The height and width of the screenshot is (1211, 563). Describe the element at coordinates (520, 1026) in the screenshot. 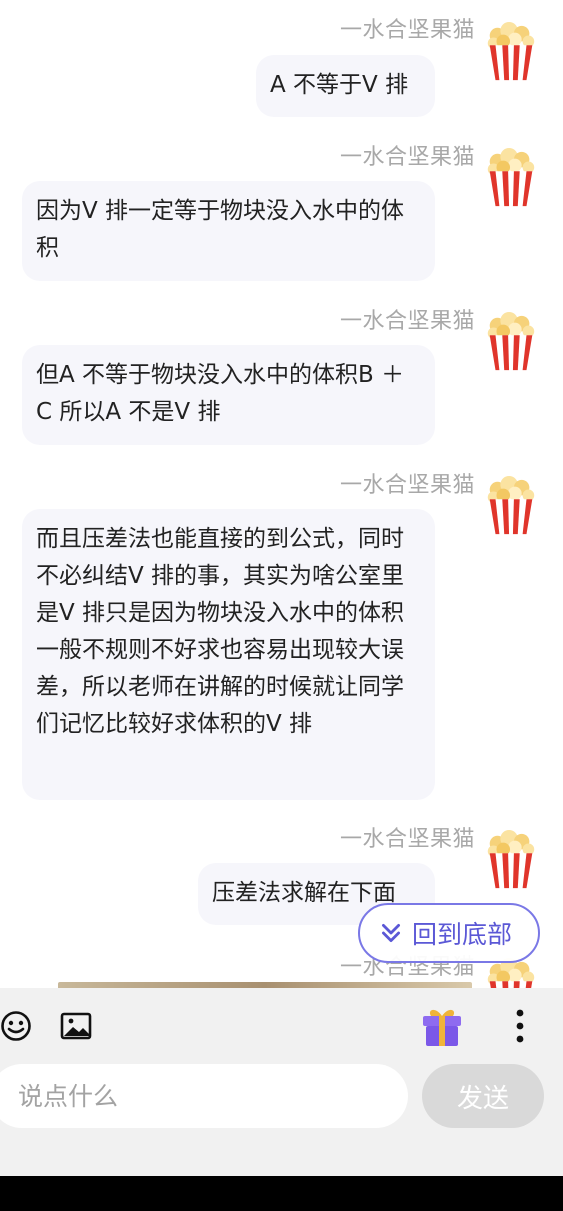

I see `more-vertical-icon` at that location.